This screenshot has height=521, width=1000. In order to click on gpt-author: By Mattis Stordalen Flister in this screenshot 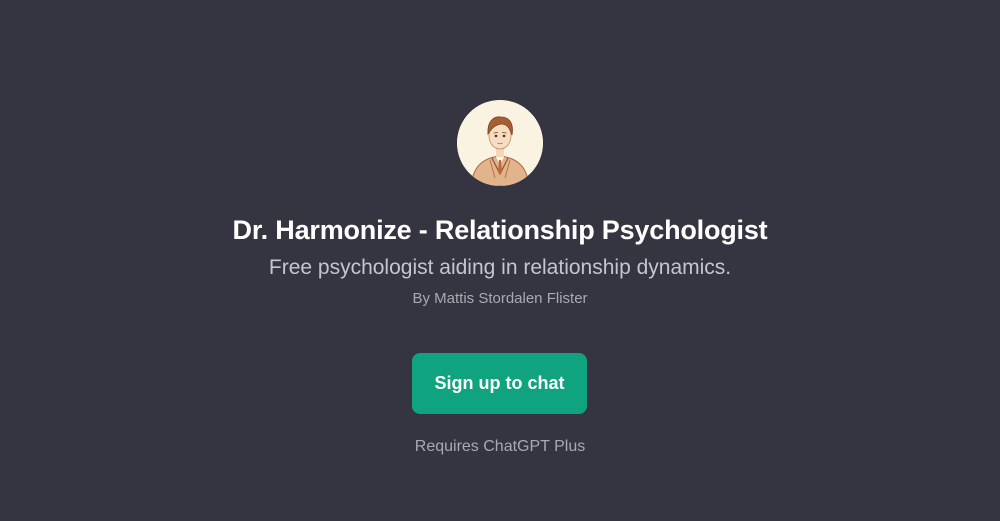, I will do `click(500, 298)`.